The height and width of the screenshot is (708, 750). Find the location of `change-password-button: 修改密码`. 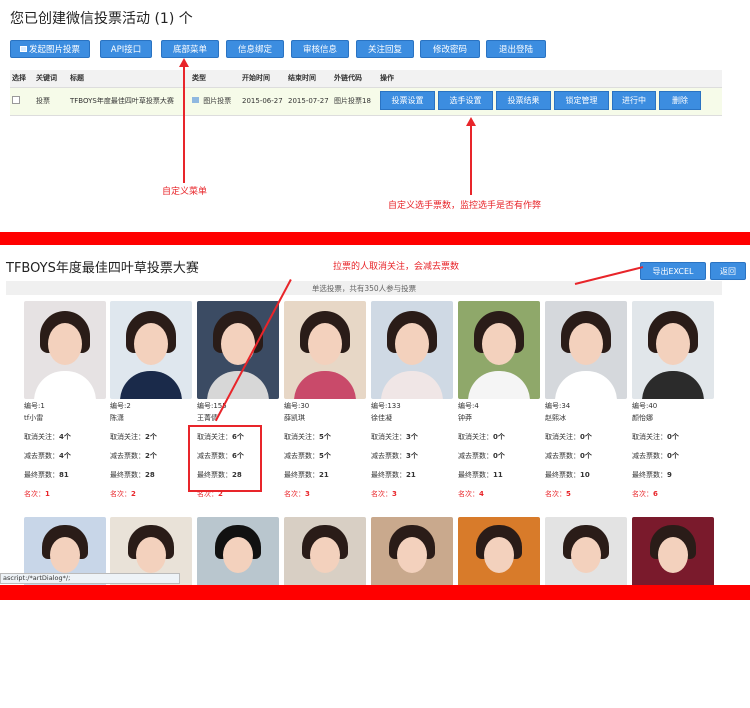

change-password-button: 修改密码 is located at coordinates (450, 49).